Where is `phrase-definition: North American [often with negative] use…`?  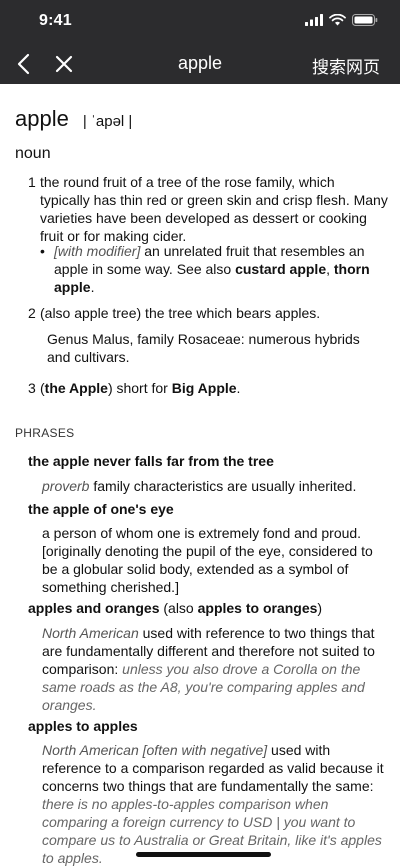
phrase-definition: North American [often with negative] use… is located at coordinates (214, 803).